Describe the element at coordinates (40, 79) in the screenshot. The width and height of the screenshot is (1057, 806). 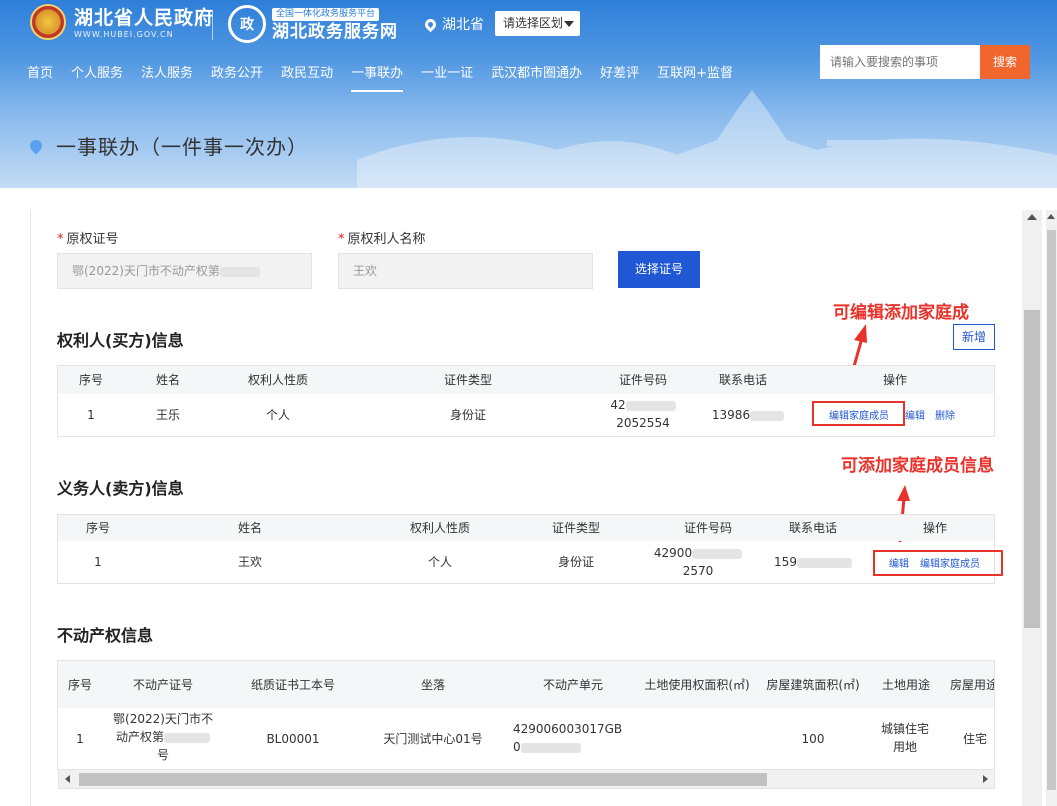
I see `nav-home: 首页` at that location.